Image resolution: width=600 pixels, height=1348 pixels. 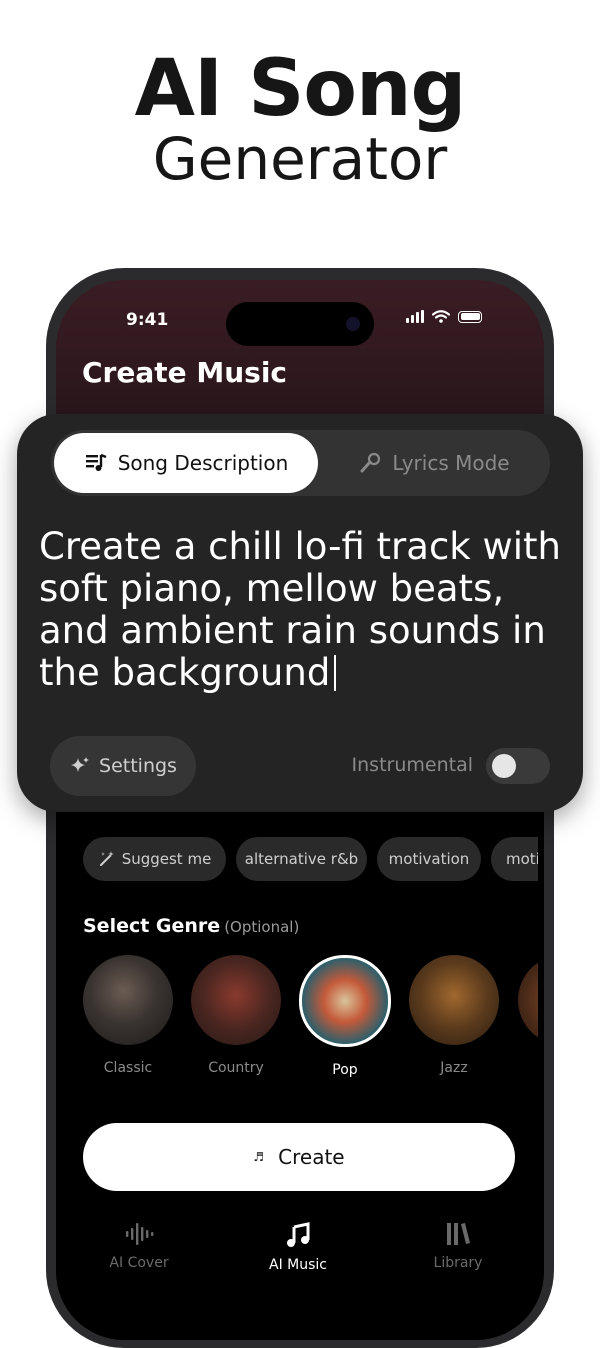 I want to click on microphone-icon, so click(x=370, y=462).